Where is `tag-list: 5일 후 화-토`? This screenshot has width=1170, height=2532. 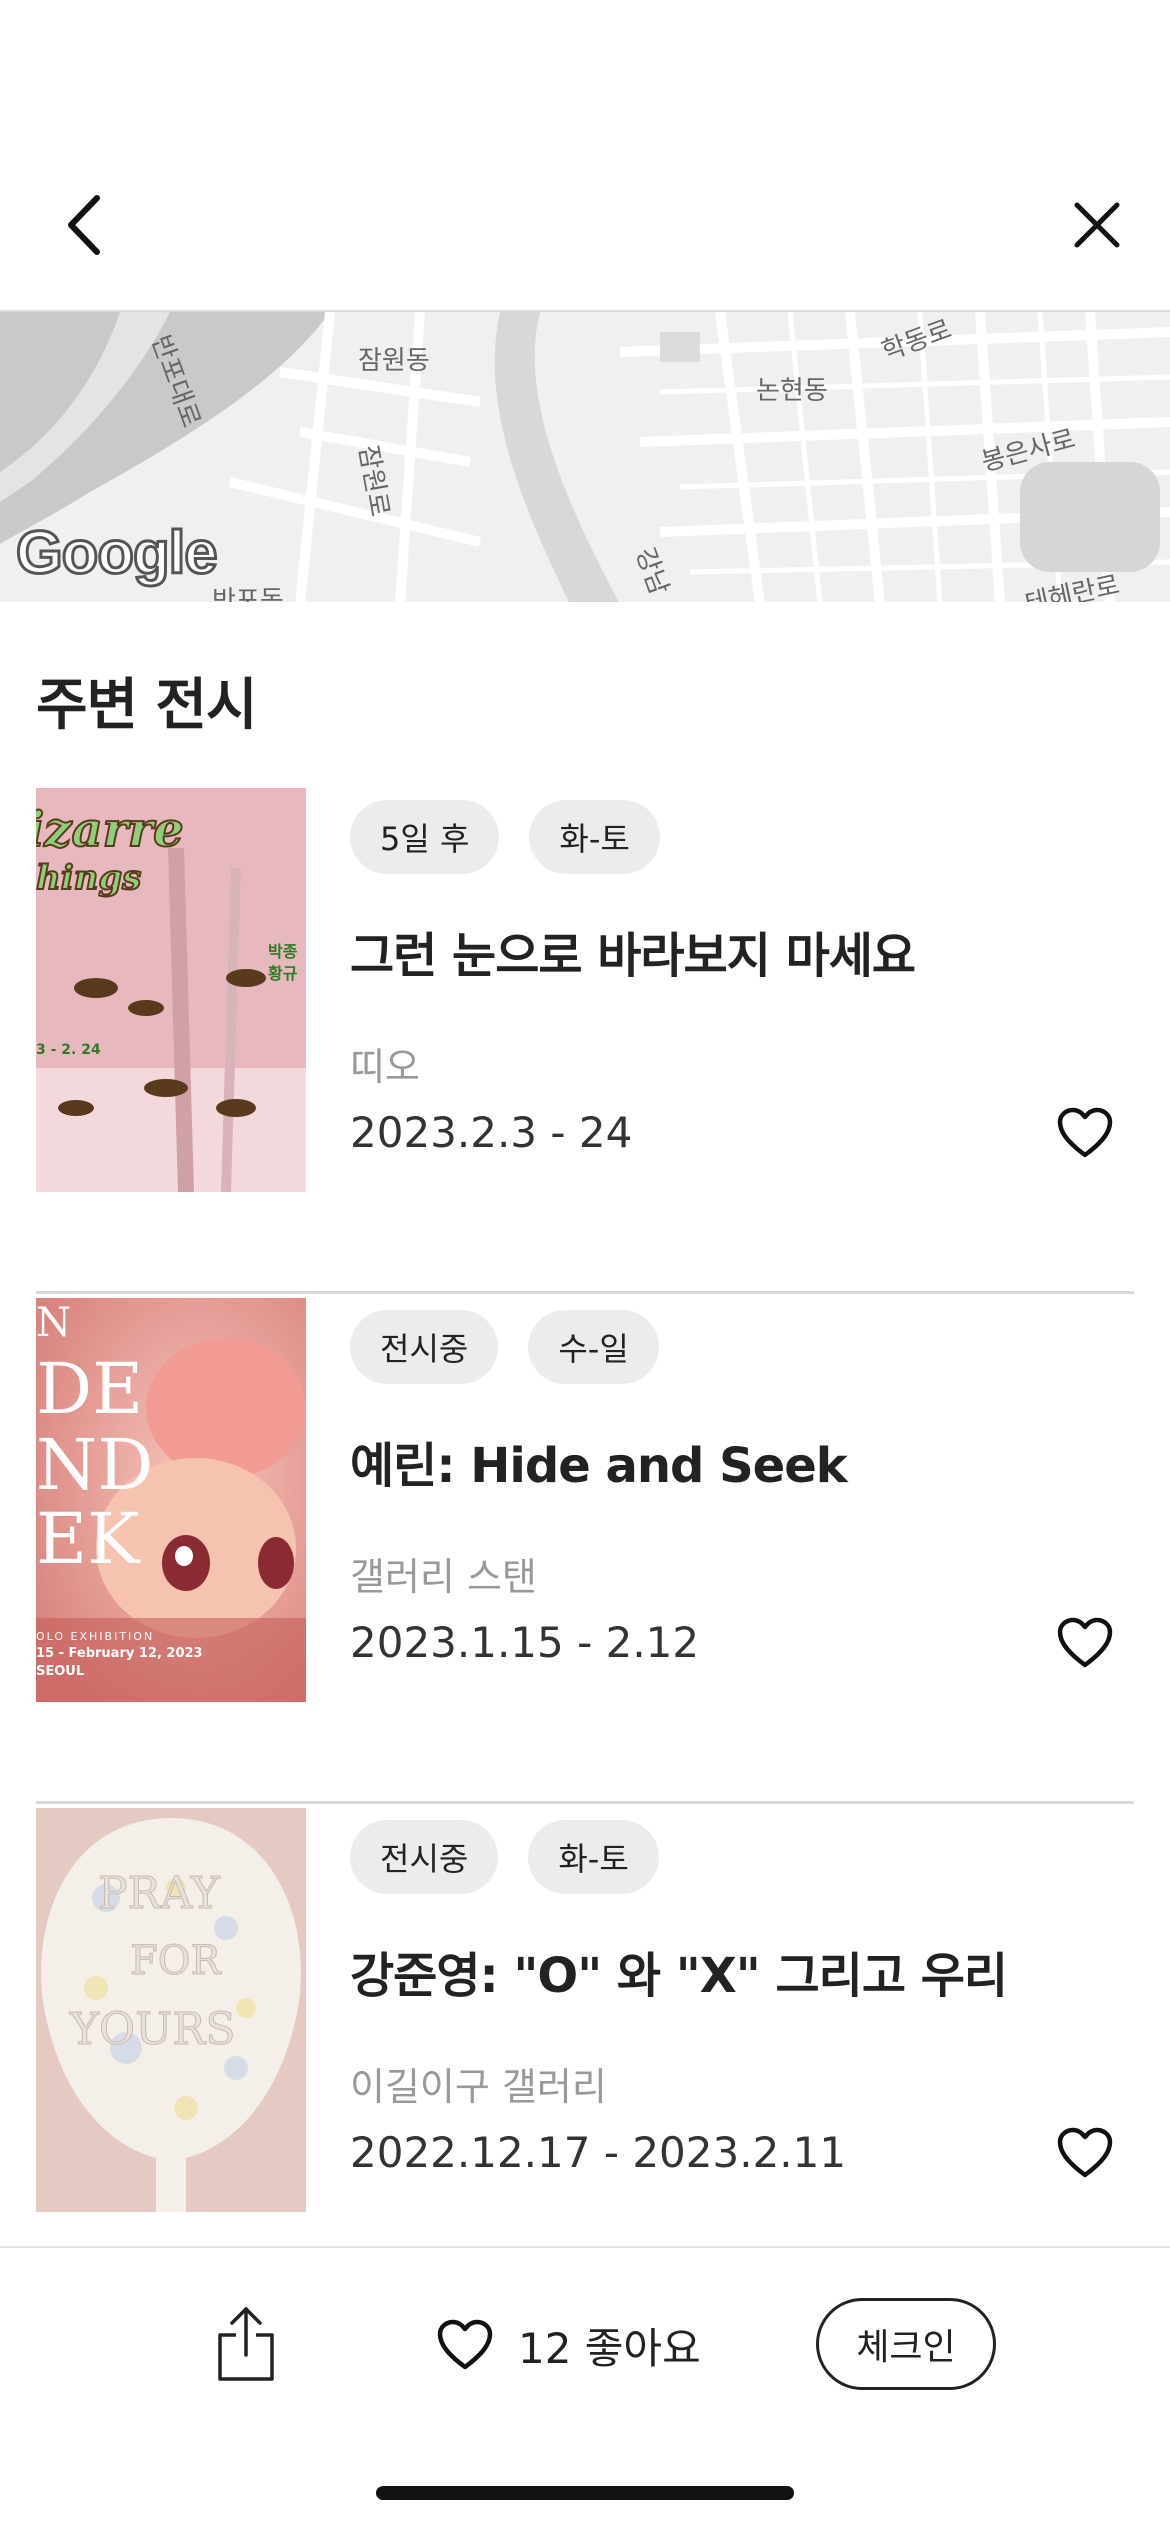 tag-list: 5일 후 화-토 is located at coordinates (505, 837).